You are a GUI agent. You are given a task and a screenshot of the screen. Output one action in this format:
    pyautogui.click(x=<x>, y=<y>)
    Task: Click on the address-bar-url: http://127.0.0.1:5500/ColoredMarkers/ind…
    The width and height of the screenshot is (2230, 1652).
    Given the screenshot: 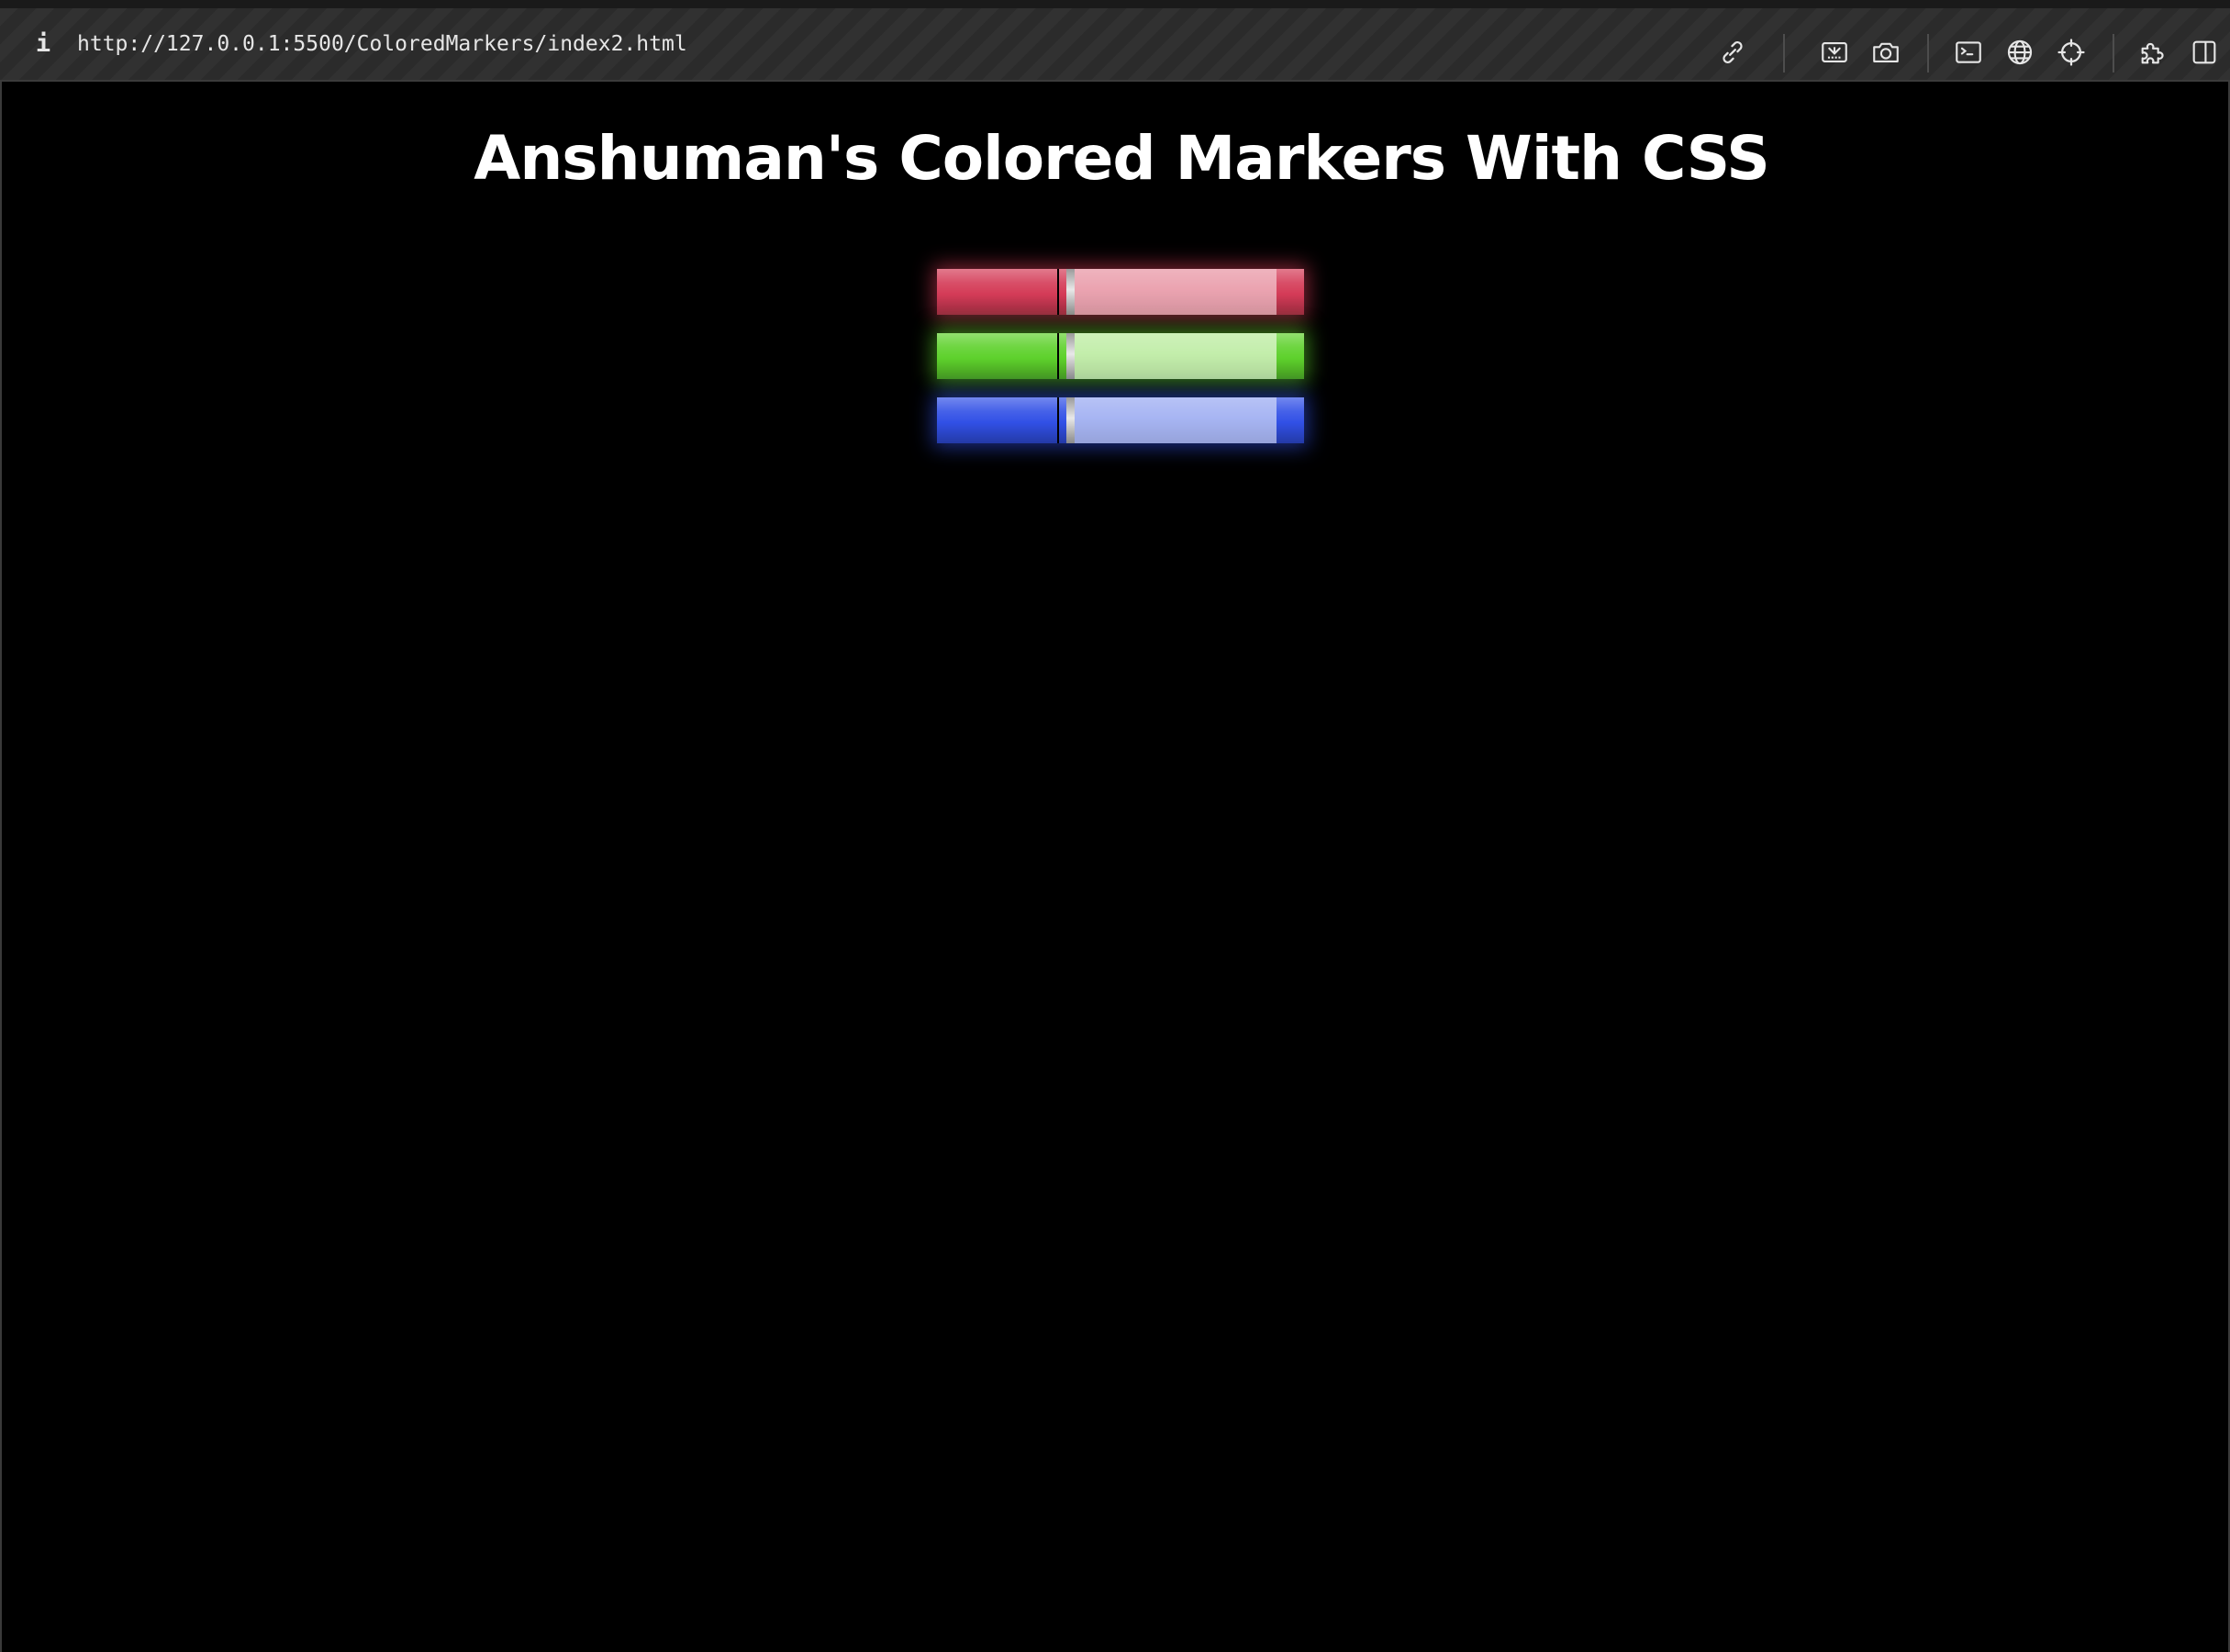 What is the action you would take?
    pyautogui.click(x=382, y=44)
    